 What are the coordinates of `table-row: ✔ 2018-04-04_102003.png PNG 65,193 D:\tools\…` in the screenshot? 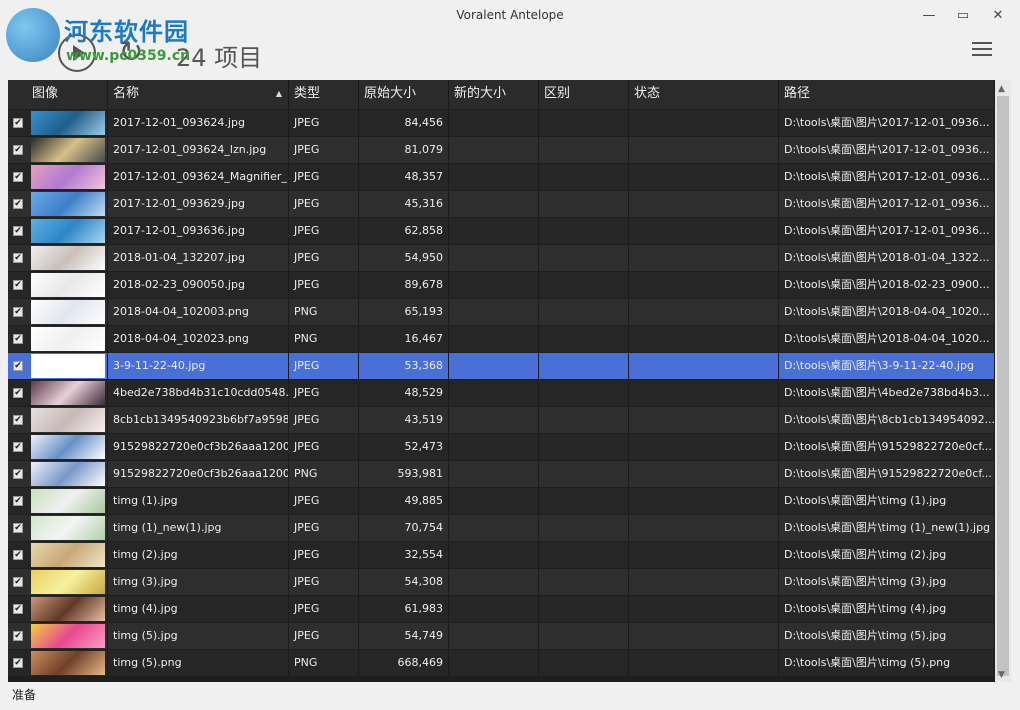 It's located at (501, 312).